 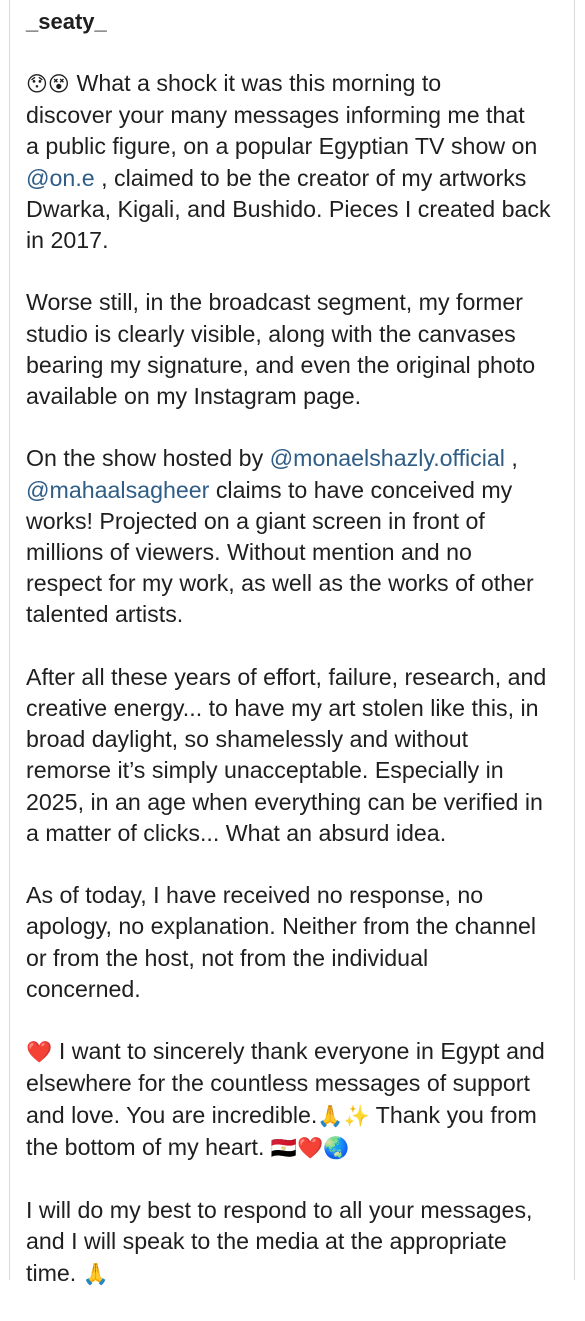 What do you see at coordinates (148, 458) in the screenshot?
I see `caption-text: On the show hosted by` at bounding box center [148, 458].